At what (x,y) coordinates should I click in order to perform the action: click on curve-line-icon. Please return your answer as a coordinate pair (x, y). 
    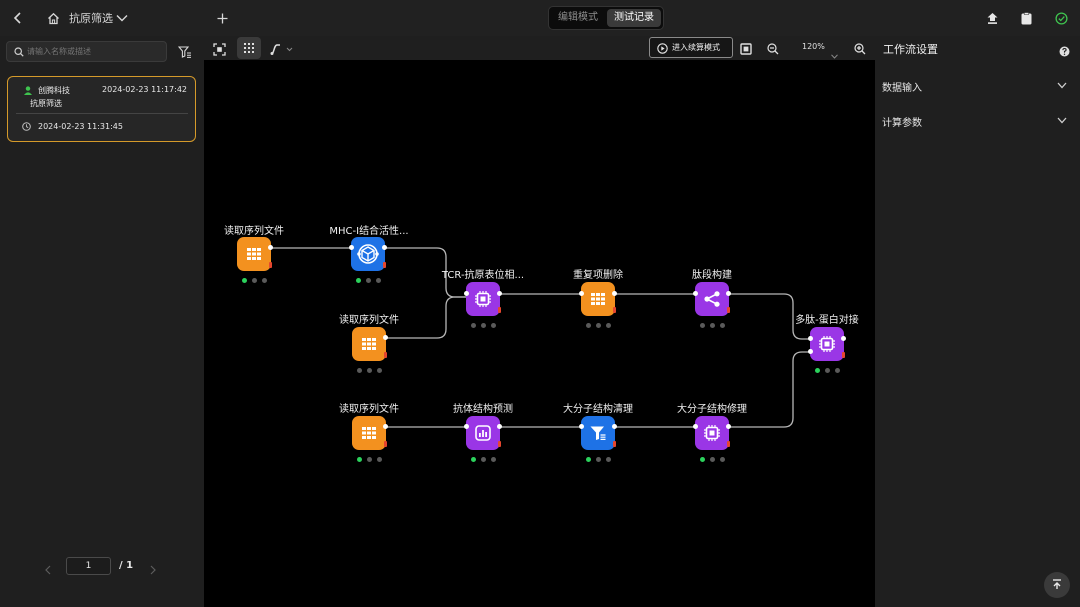
    Looking at the image, I should click on (281, 49).